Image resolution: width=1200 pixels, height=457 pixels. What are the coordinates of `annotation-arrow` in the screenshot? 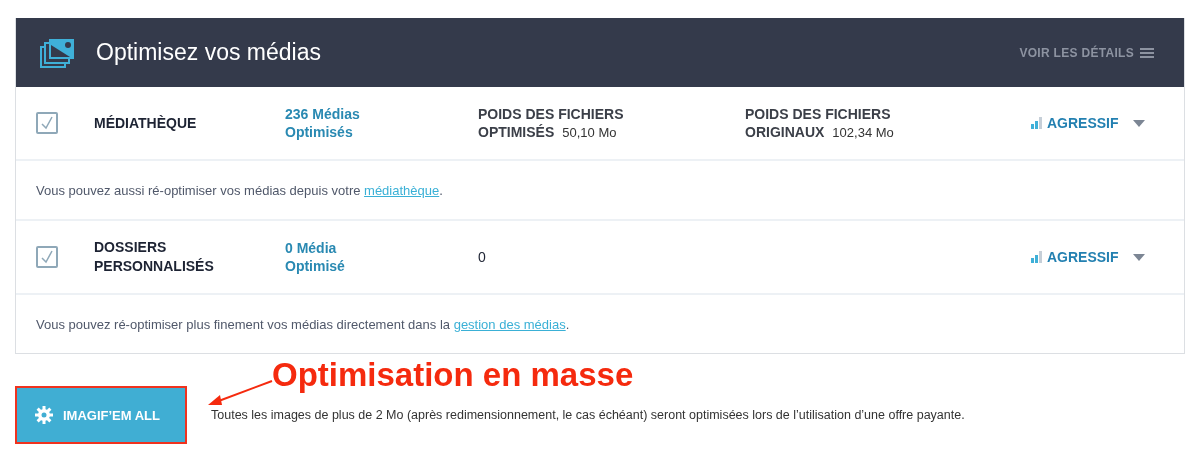 It's located at (240, 393).